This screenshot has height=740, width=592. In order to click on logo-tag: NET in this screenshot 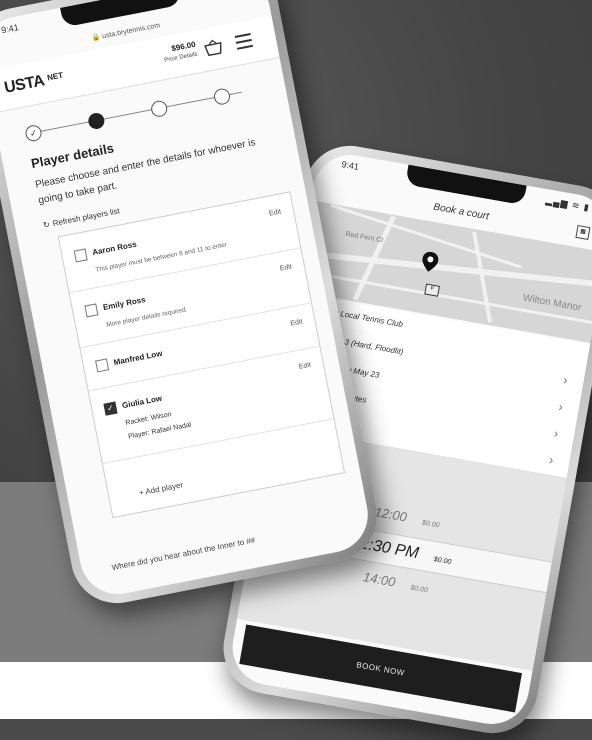, I will do `click(55, 76)`.